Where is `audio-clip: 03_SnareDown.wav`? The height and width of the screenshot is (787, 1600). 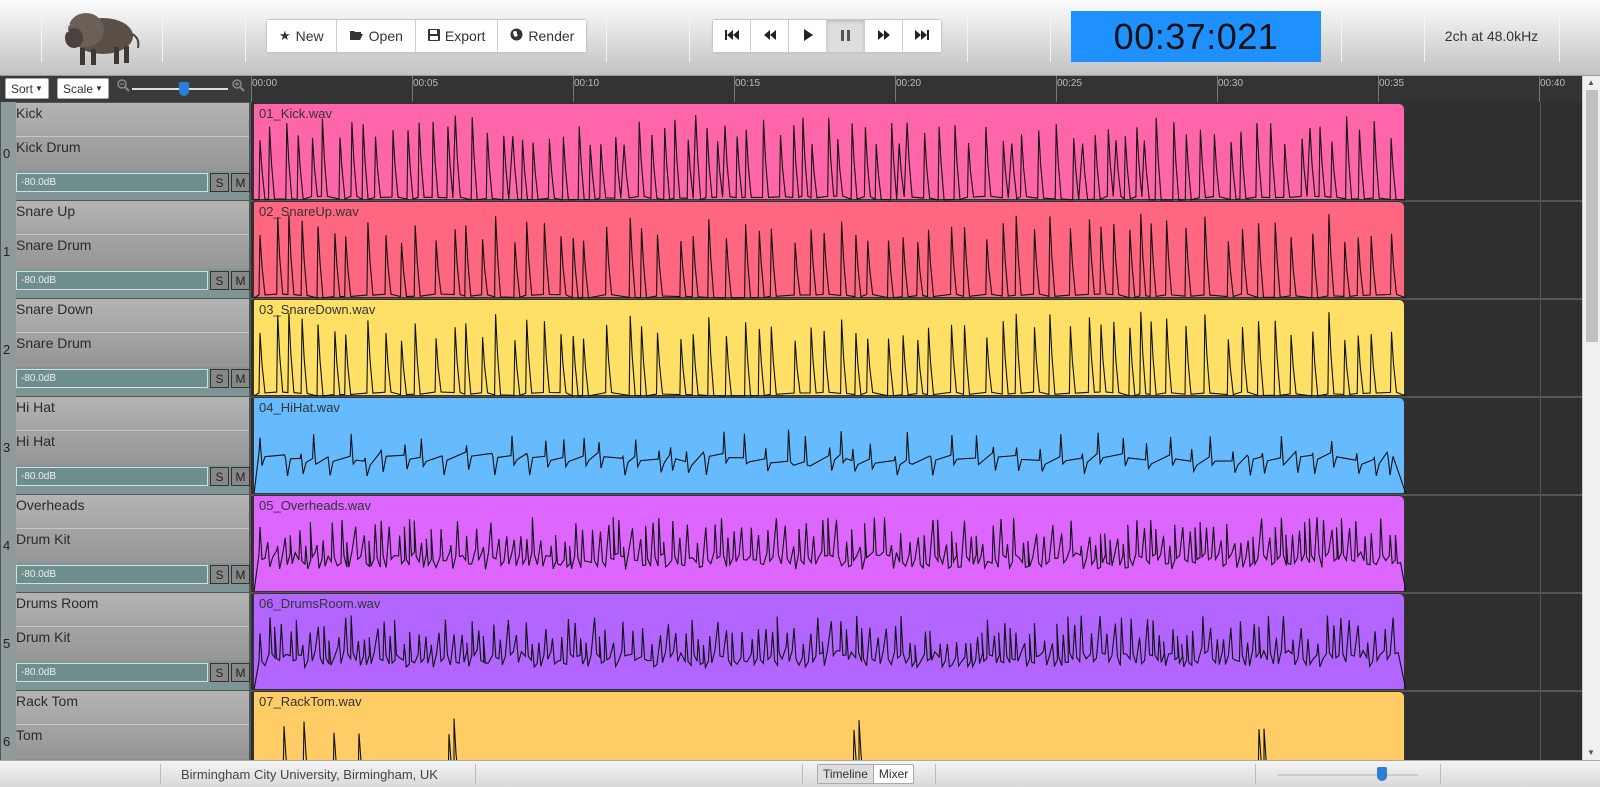 audio-clip: 03_SnareDown.wav is located at coordinates (829, 348).